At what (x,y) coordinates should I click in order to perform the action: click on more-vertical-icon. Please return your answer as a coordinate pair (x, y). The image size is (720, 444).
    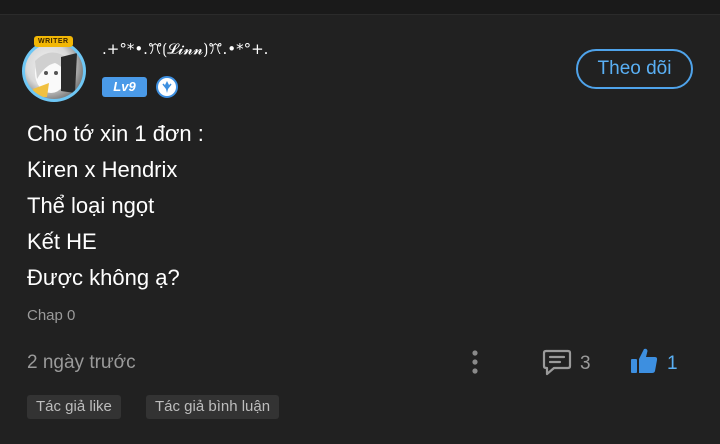
    Looking at the image, I should click on (475, 362).